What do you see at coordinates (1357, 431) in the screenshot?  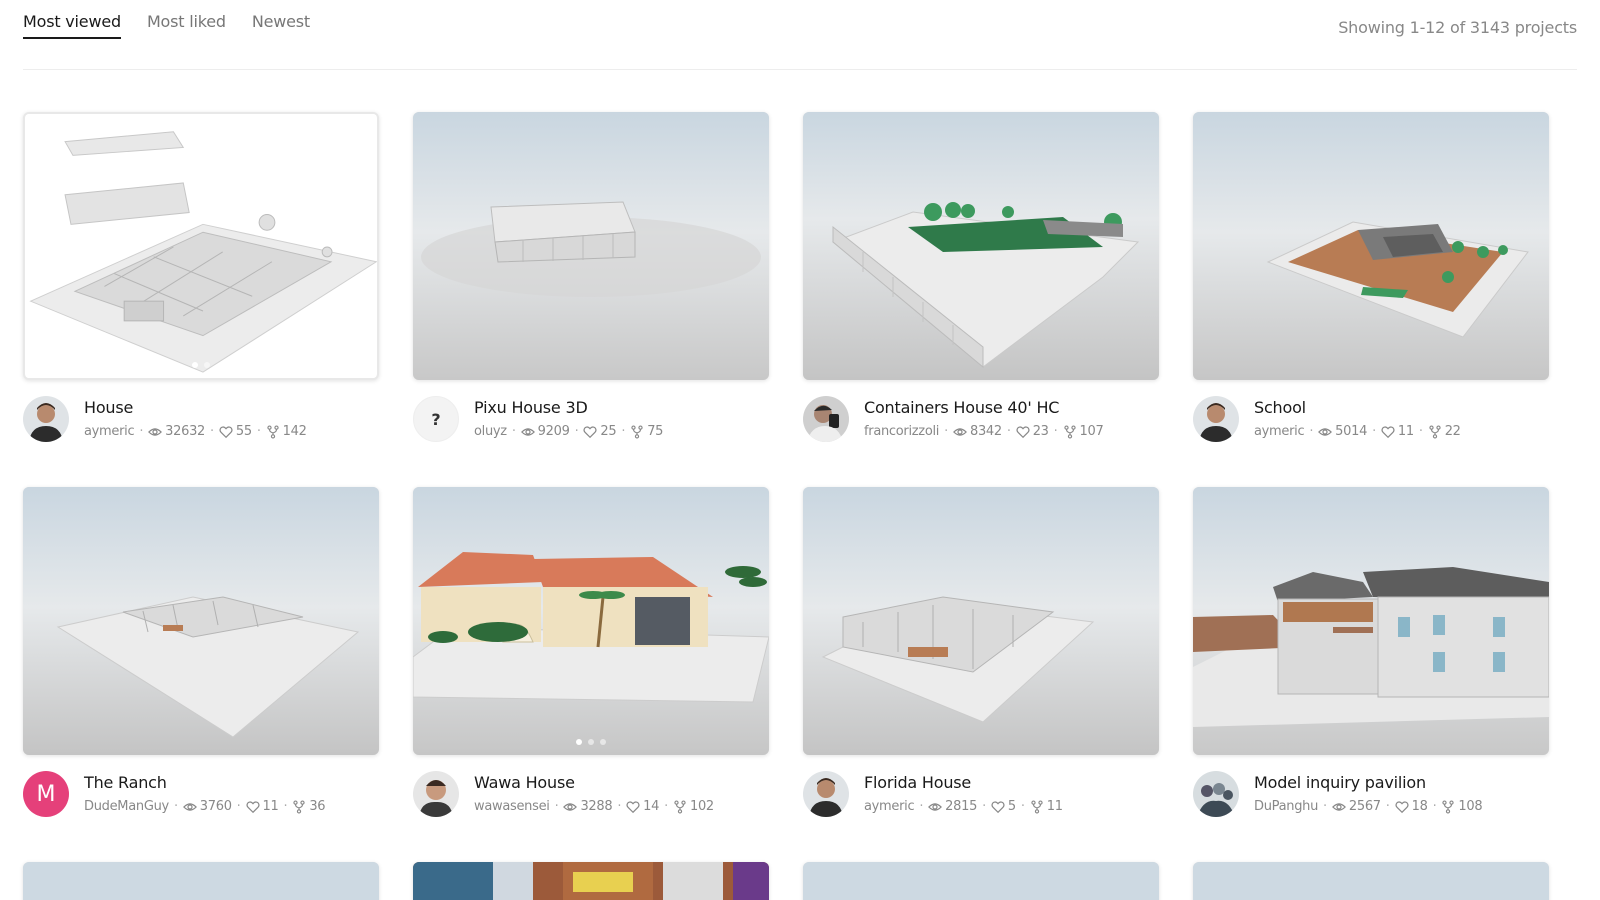 I see `project-stats: aymeric · 5014 · 11 · 22` at bounding box center [1357, 431].